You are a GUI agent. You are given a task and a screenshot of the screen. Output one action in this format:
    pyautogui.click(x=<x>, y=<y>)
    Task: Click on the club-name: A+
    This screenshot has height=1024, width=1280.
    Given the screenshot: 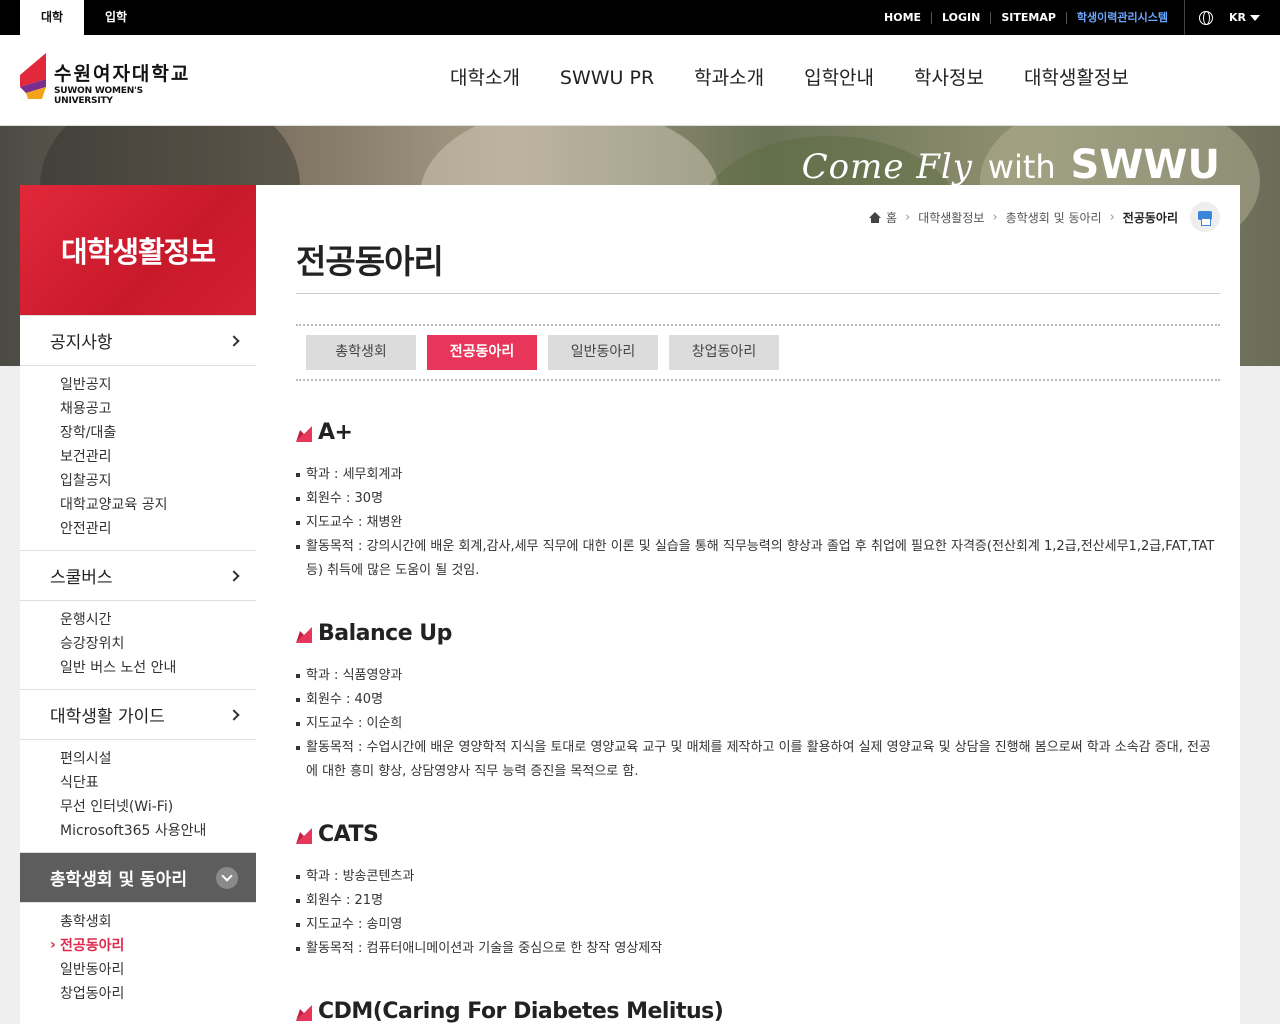 What is the action you would take?
    pyautogui.click(x=335, y=432)
    